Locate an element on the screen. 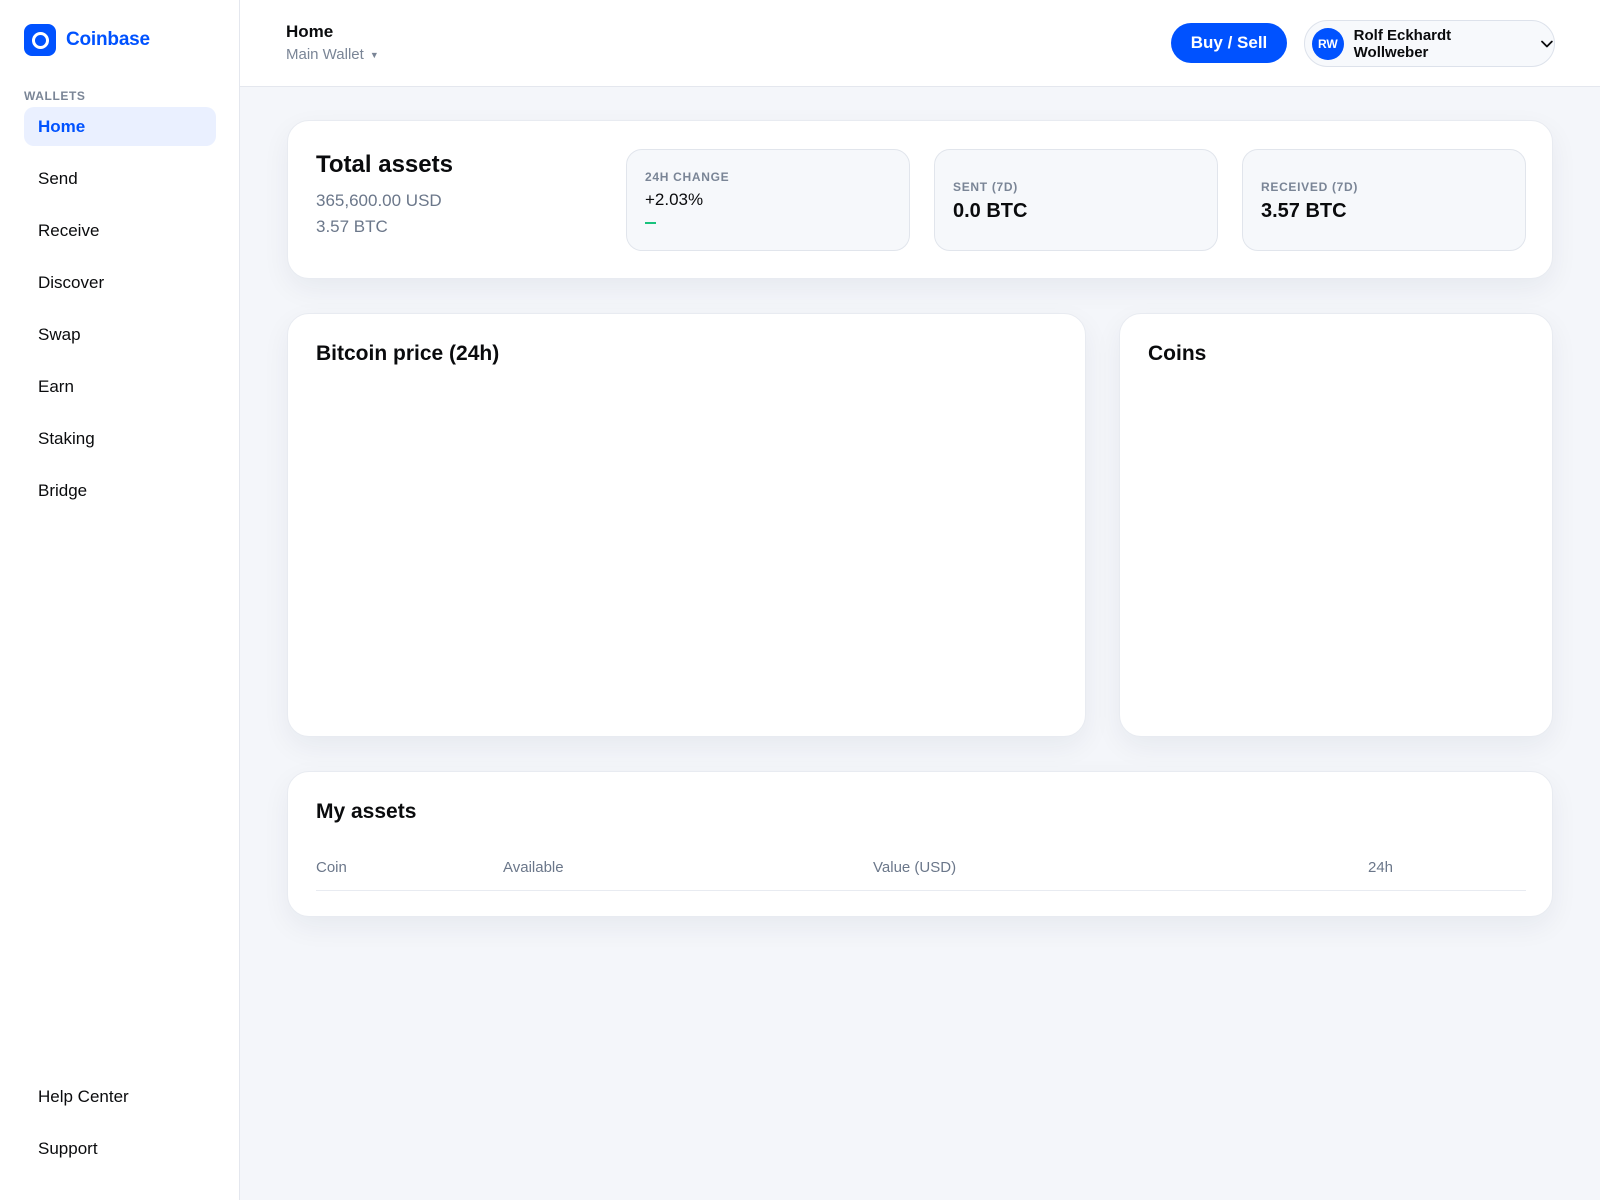 This screenshot has height=1200, width=1600. sidebar-item-send: Send is located at coordinates (120, 178).